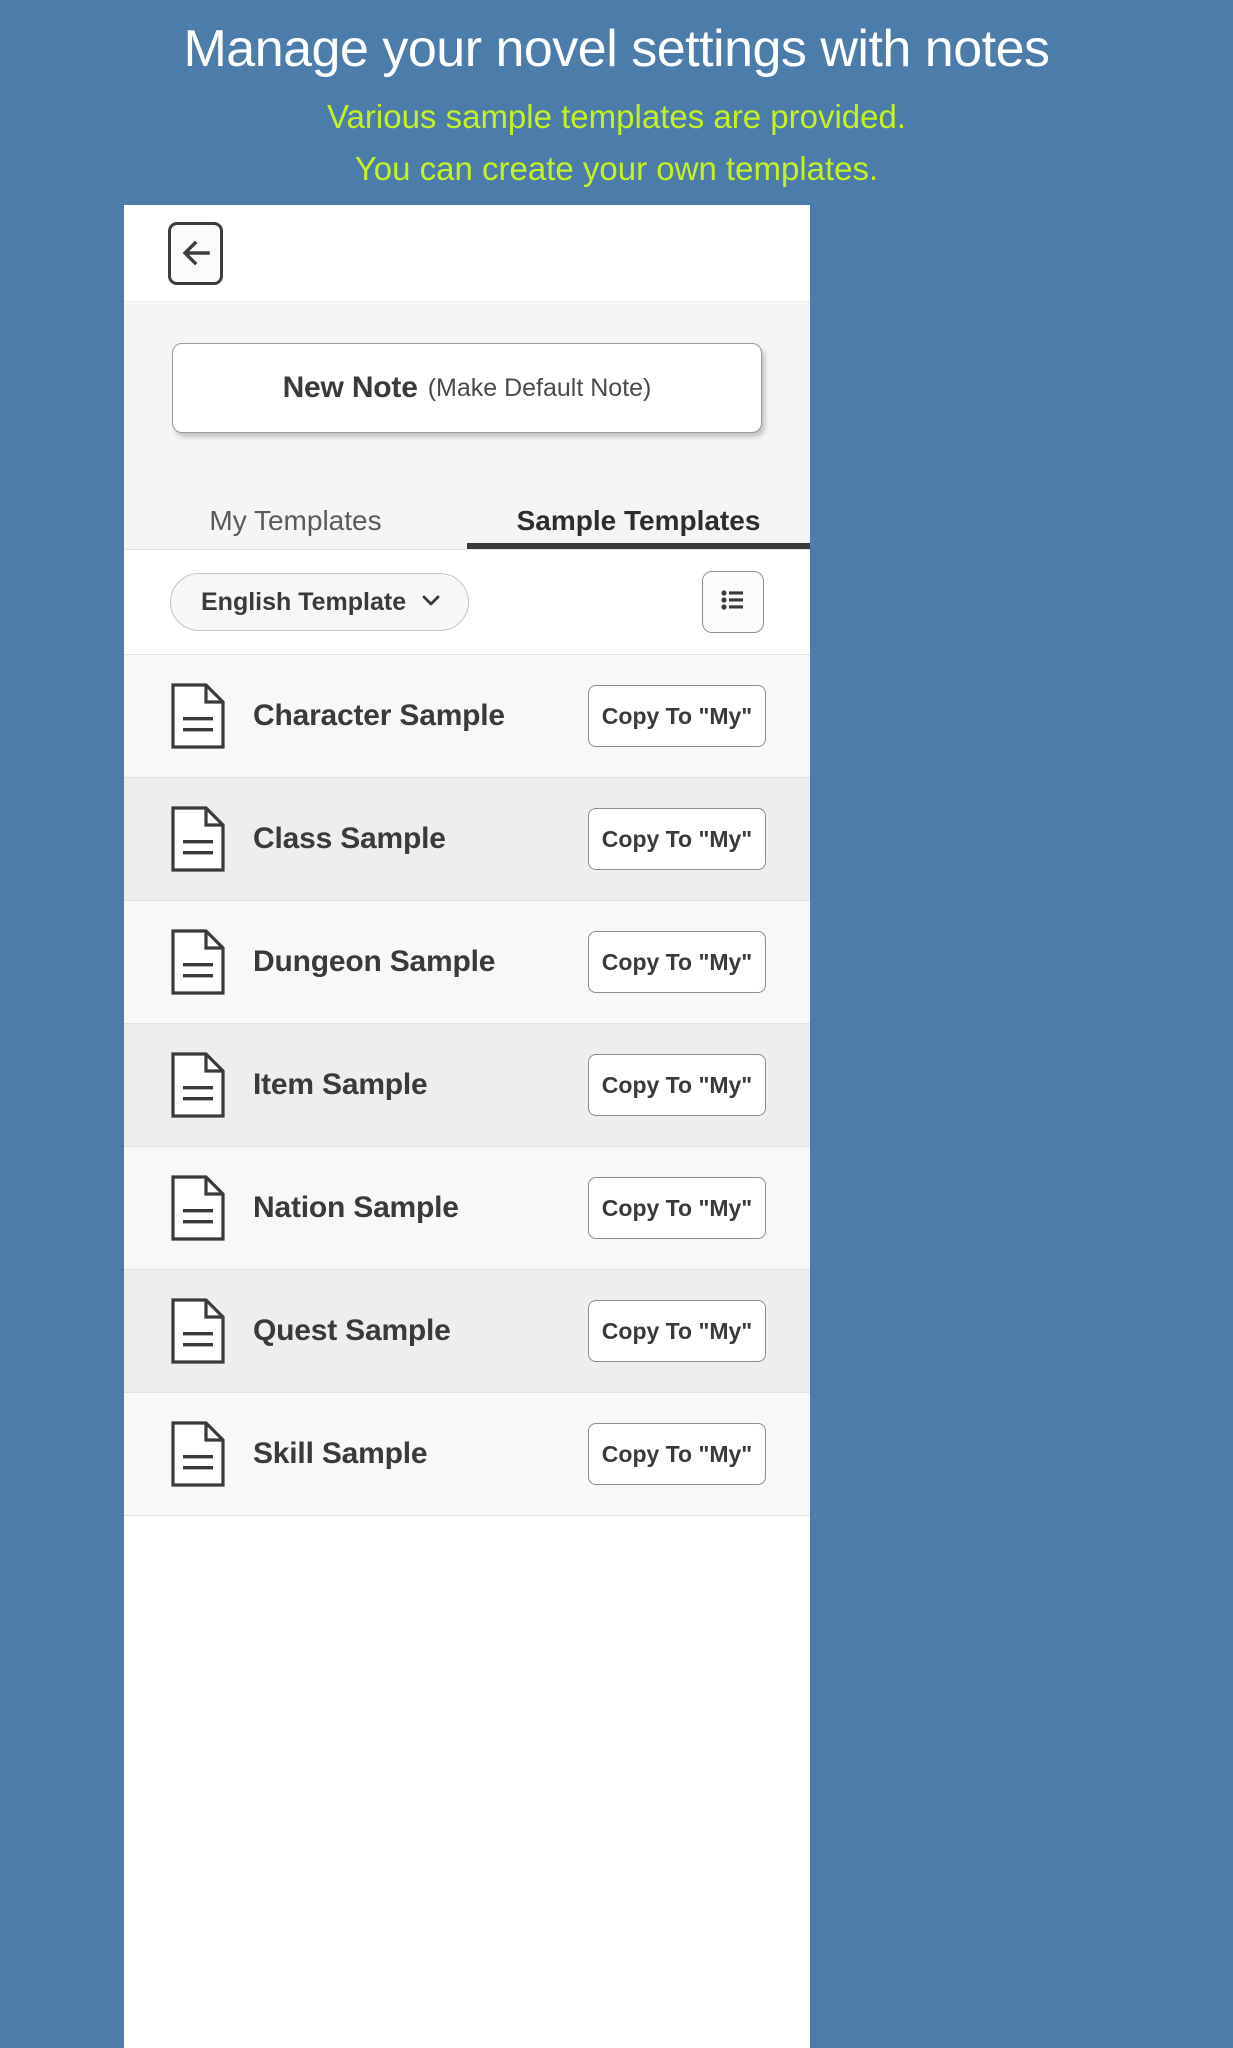  What do you see at coordinates (340, 1453) in the screenshot?
I see `template-name: Skill Sample` at bounding box center [340, 1453].